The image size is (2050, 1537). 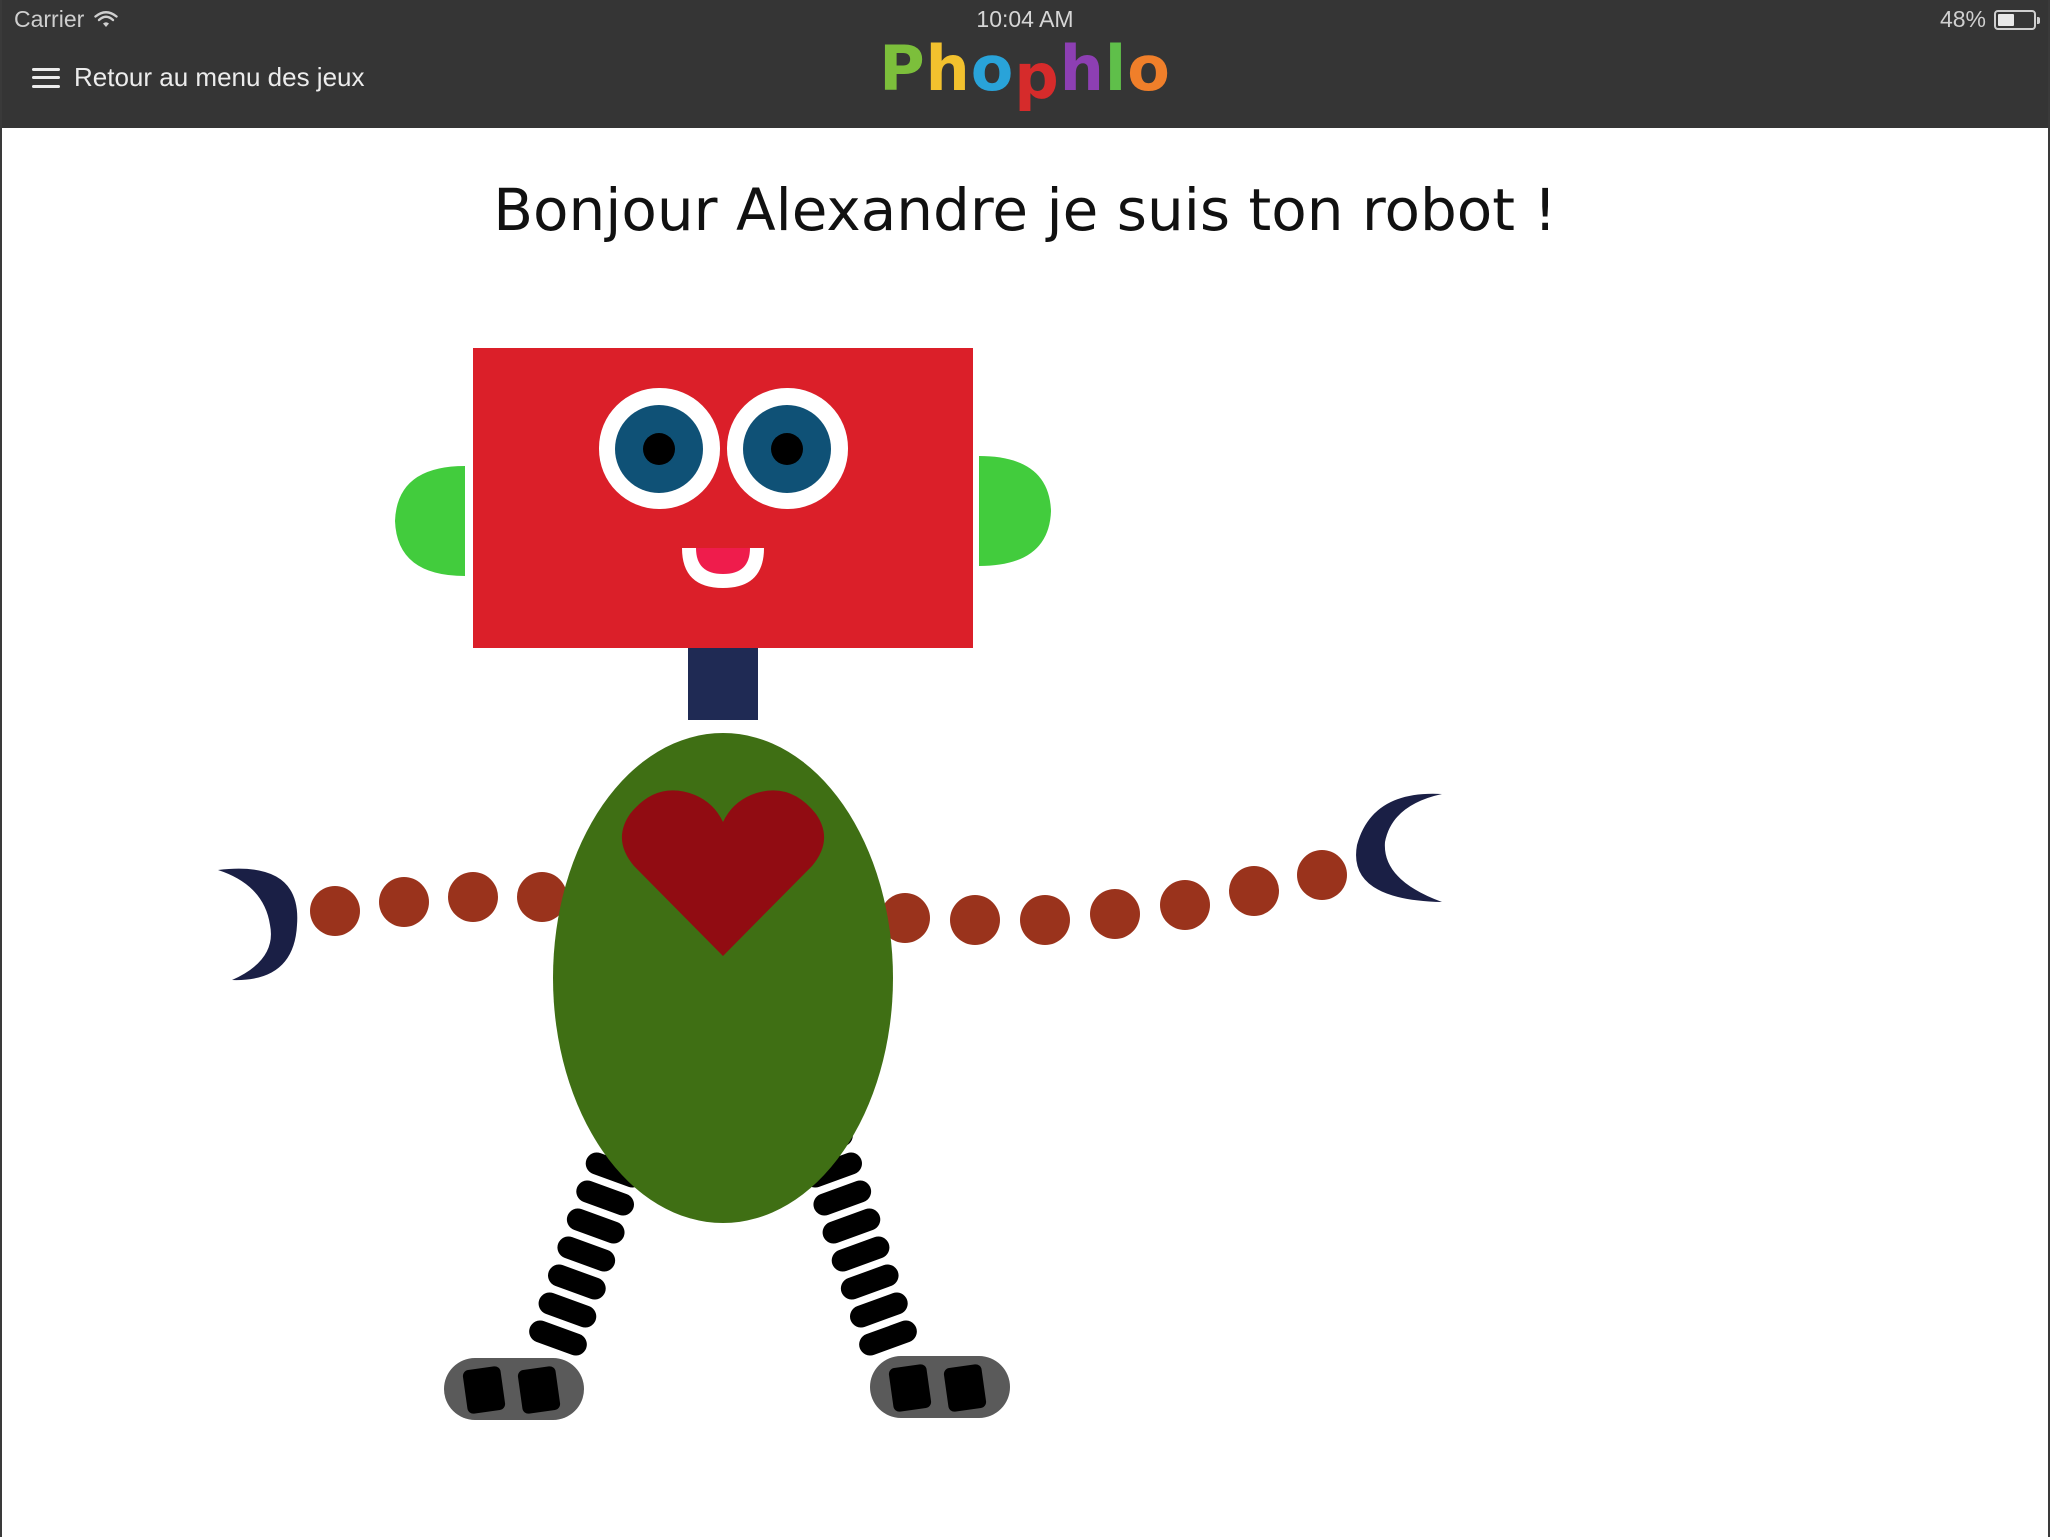 What do you see at coordinates (258, 924) in the screenshot?
I see `left-hand` at bounding box center [258, 924].